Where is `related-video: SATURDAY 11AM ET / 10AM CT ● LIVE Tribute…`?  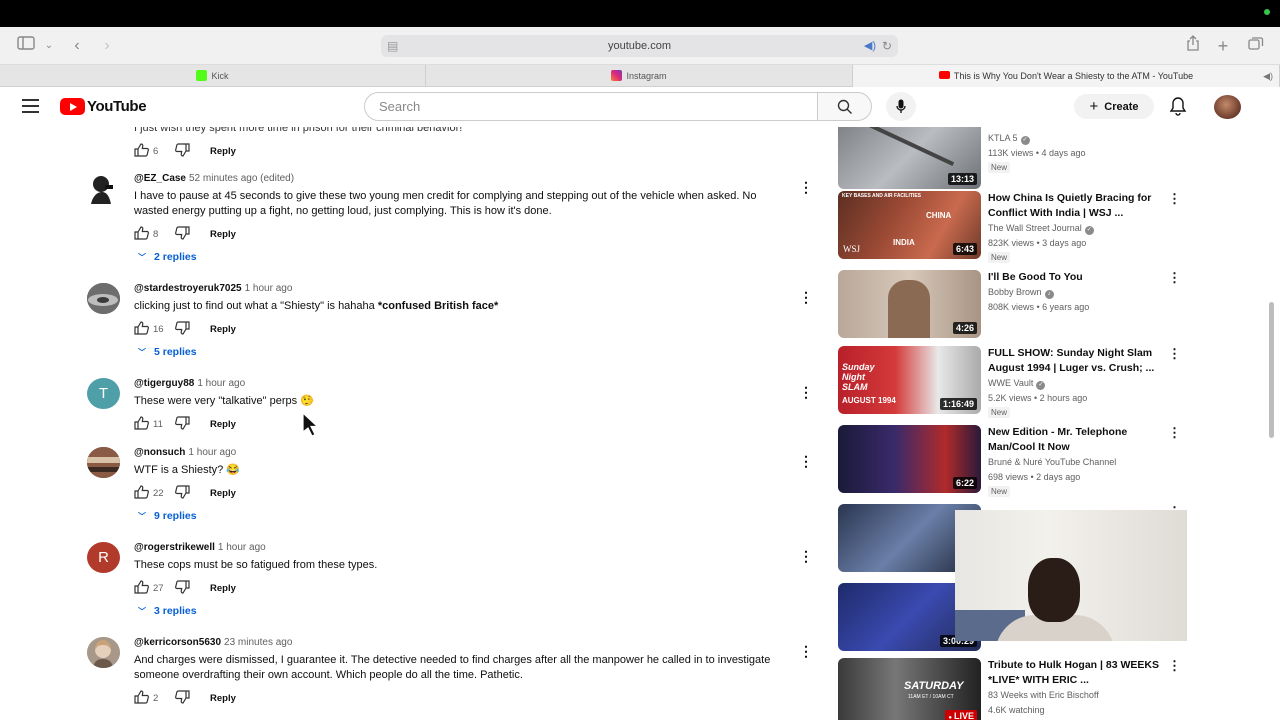 related-video: SATURDAY 11AM ET / 10AM CT ● LIVE Tribute… is located at coordinates (1018, 689).